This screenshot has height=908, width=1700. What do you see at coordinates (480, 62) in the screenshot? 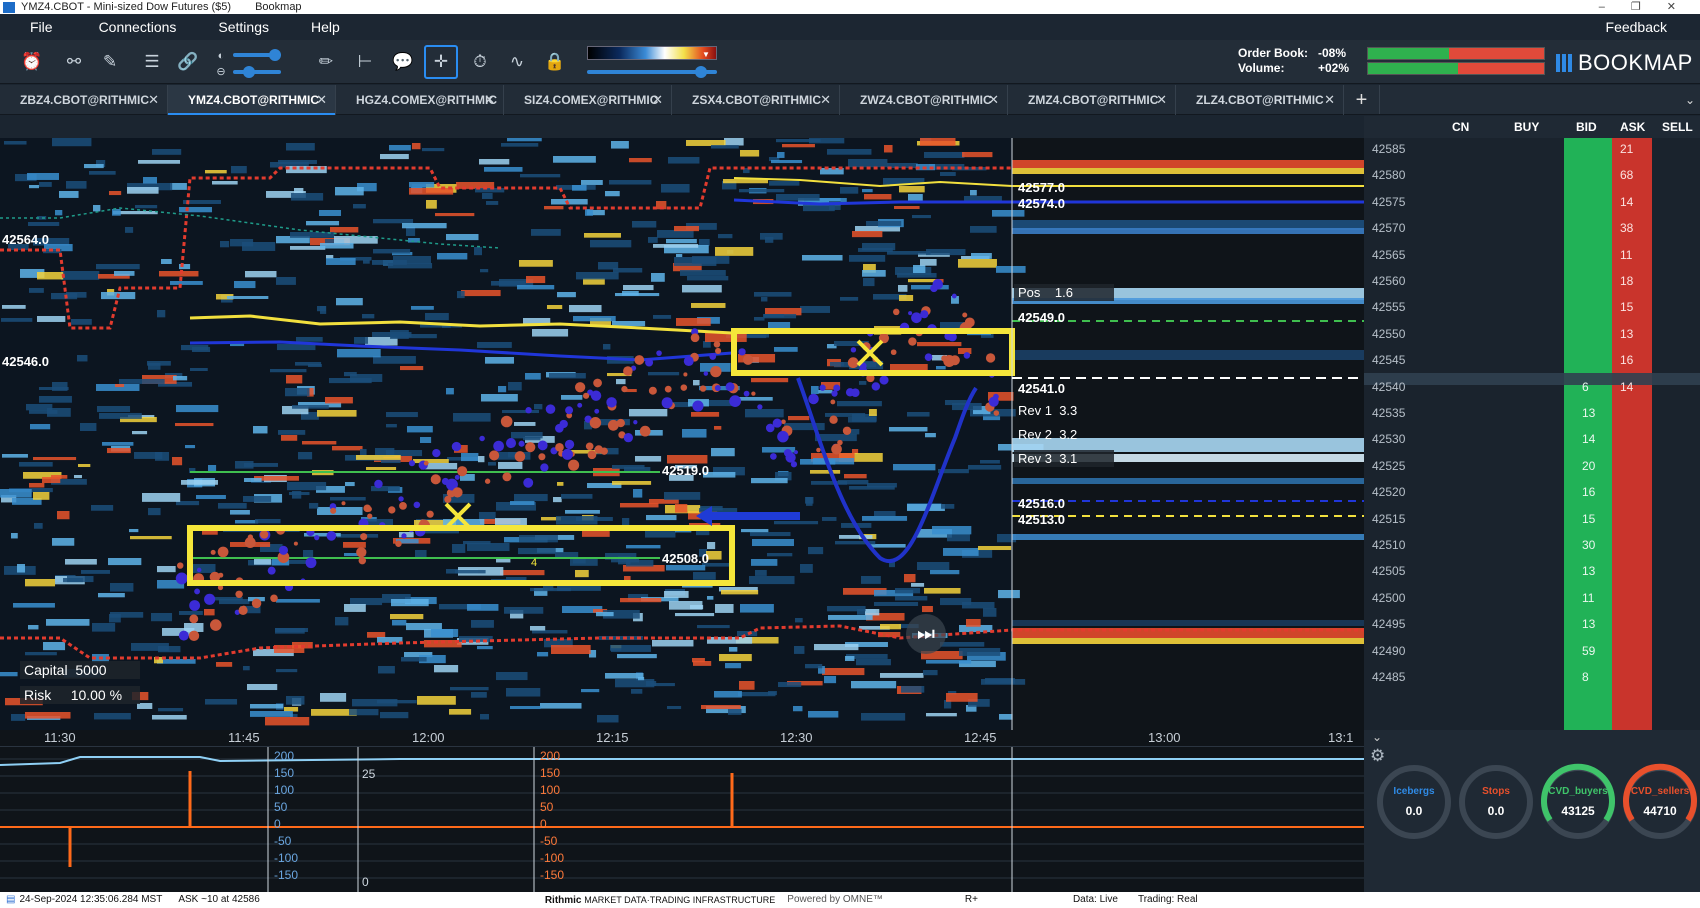
I see `stopwatch-icon: ⏱` at bounding box center [480, 62].